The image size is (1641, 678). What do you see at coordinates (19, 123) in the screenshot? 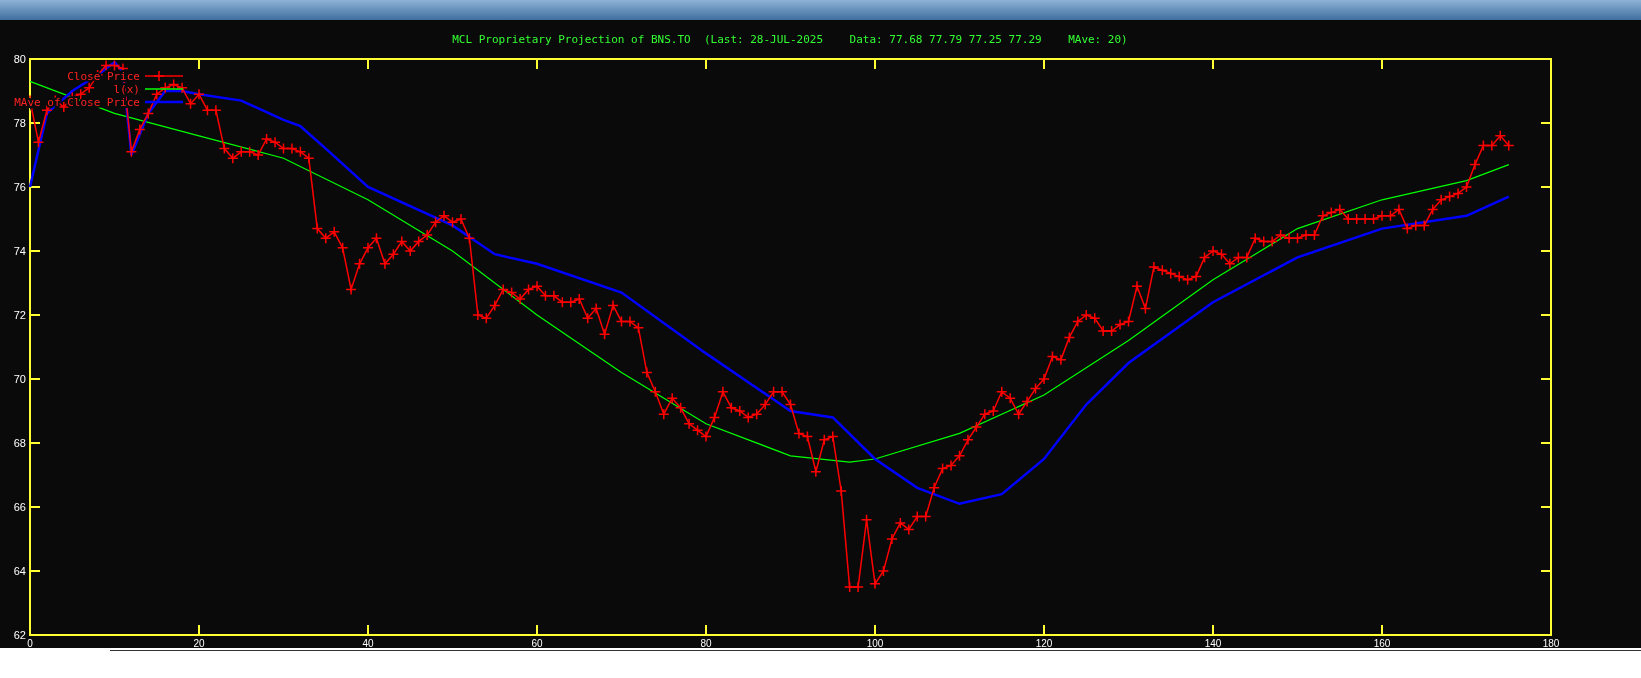
I see `y-tick-label: 78` at bounding box center [19, 123].